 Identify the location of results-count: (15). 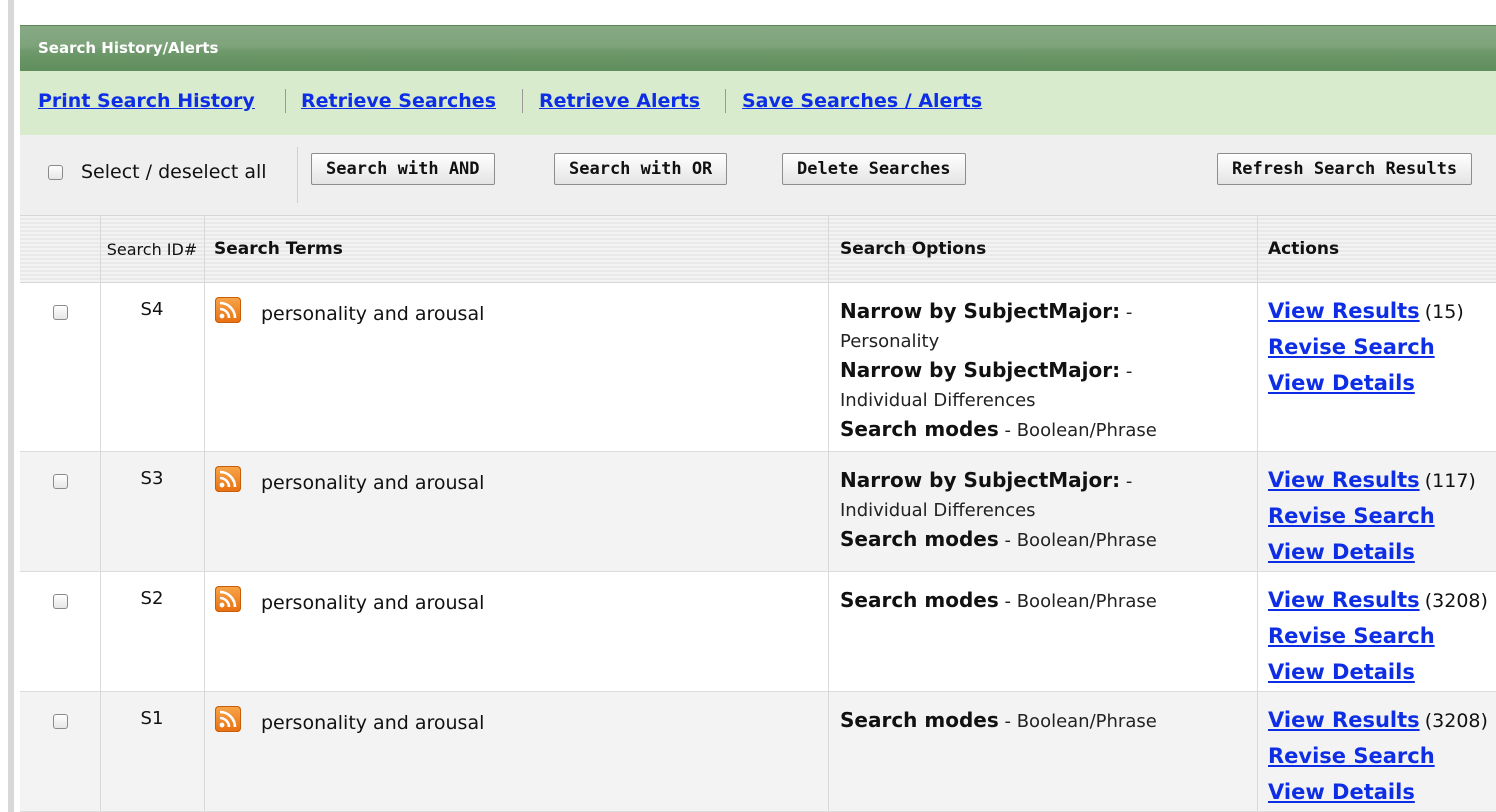
(1444, 312).